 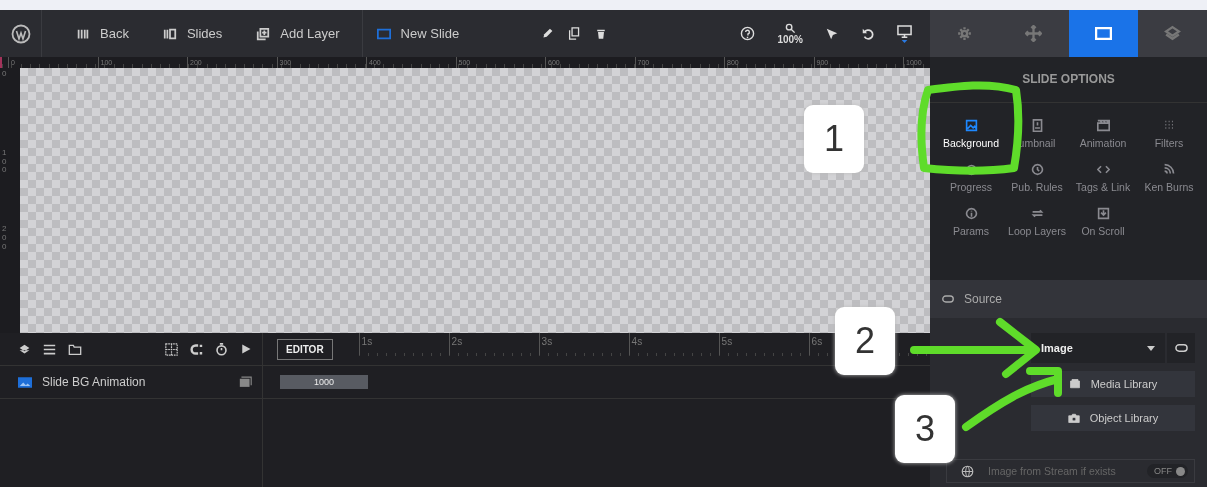 What do you see at coordinates (1037, 169) in the screenshot?
I see `clock-icon` at bounding box center [1037, 169].